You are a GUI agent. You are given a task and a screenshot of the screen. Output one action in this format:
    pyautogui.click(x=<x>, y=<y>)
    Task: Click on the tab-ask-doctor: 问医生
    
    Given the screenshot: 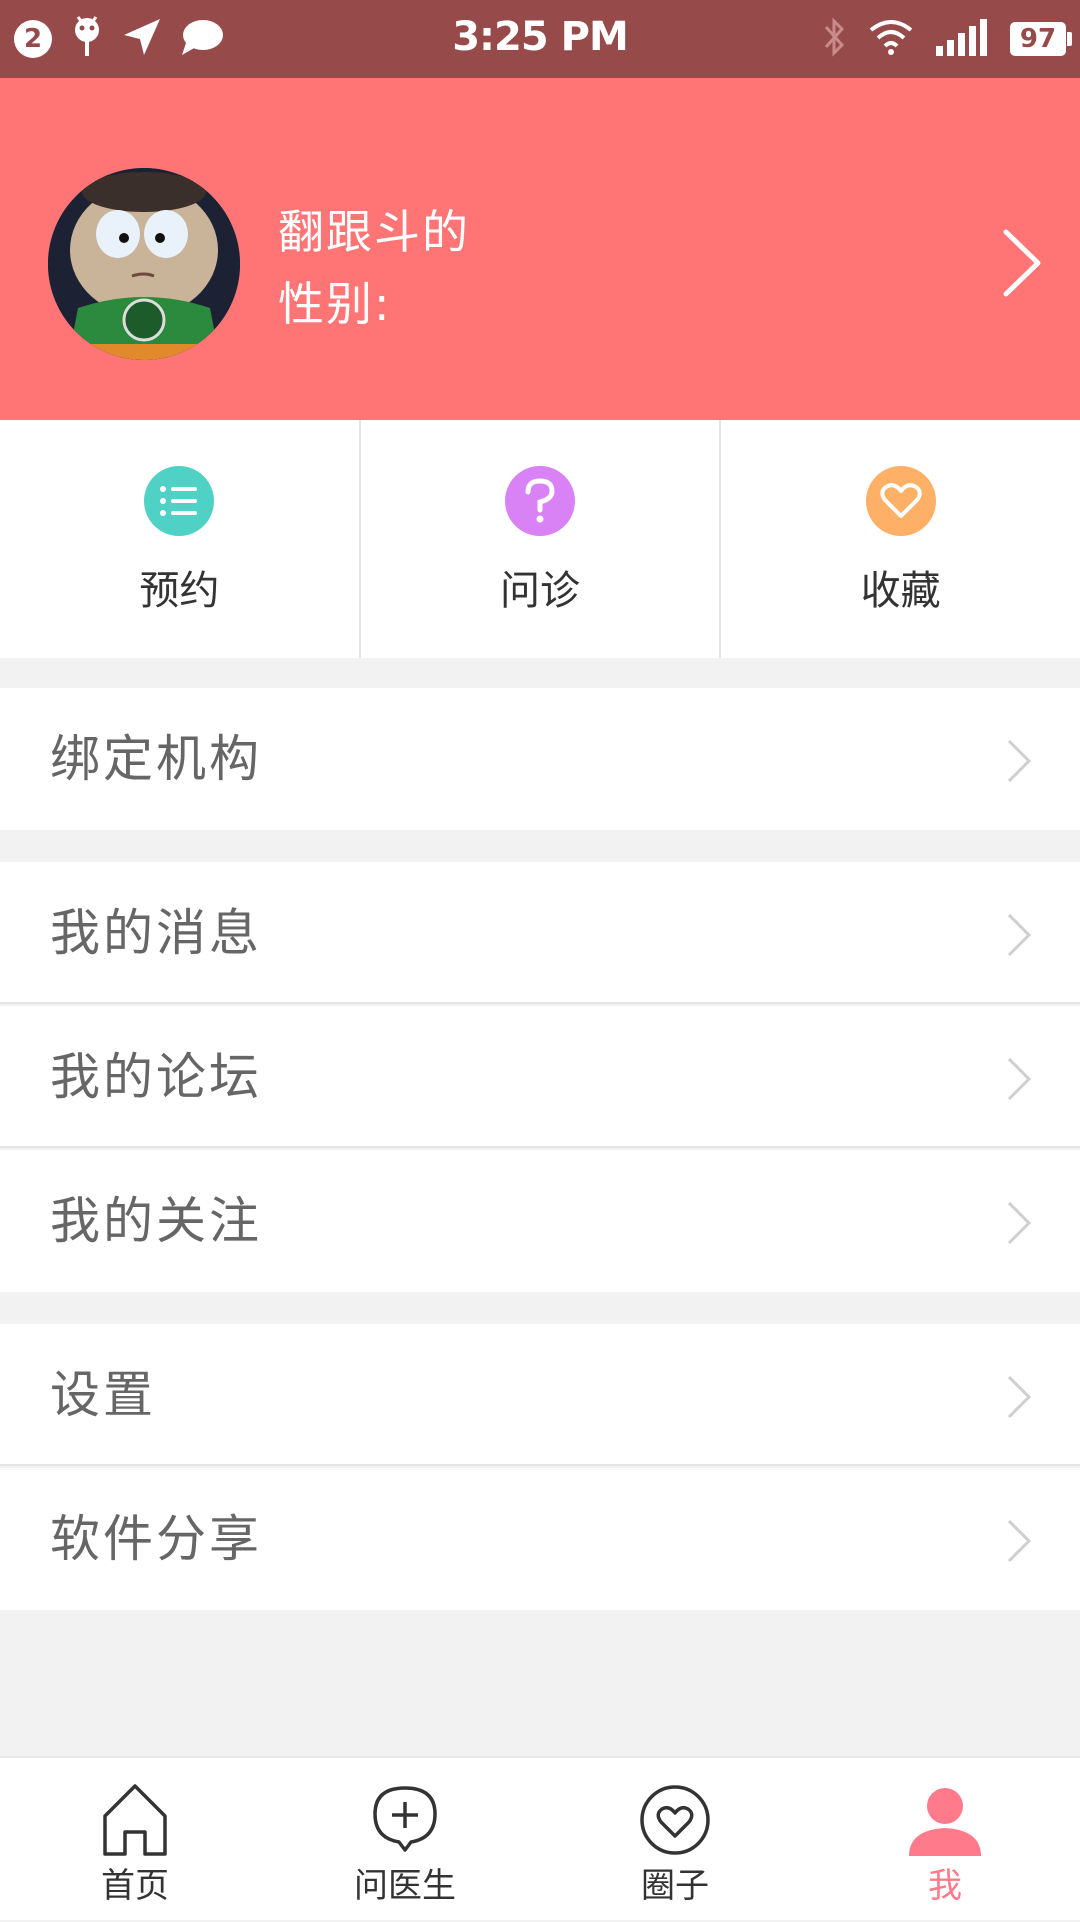 What is the action you would take?
    pyautogui.click(x=405, y=1840)
    